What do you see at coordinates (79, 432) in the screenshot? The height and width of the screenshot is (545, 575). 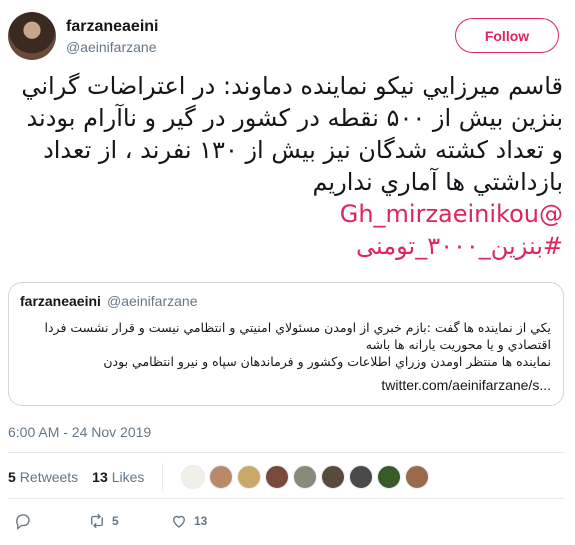 I see `tweet-timestamp: 6:00 AM - 24 Nov 2019` at bounding box center [79, 432].